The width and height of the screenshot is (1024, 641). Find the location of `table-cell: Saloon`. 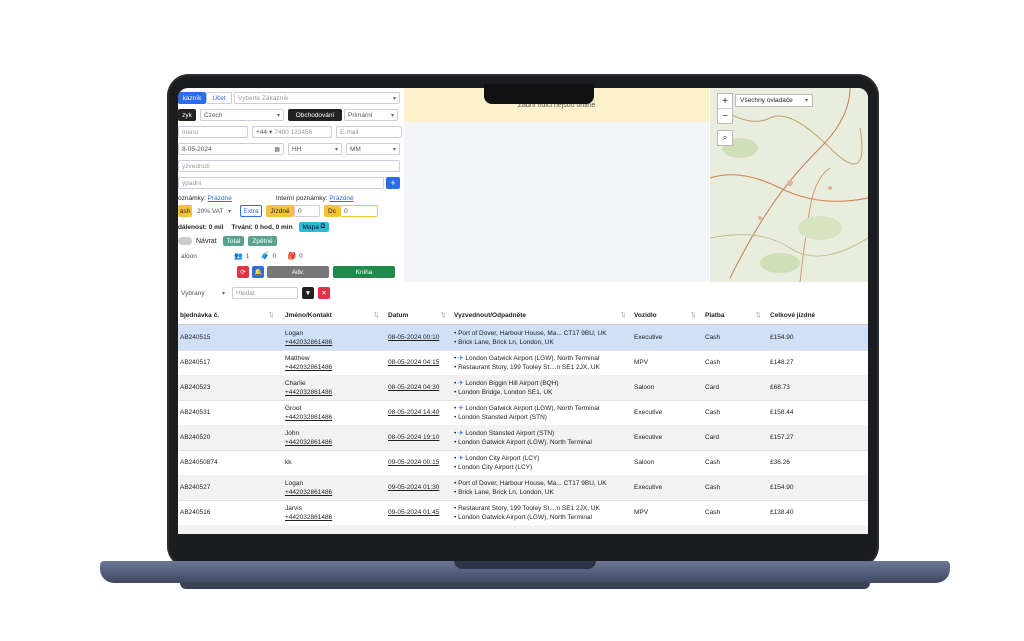

table-cell: Saloon is located at coordinates (668, 387).